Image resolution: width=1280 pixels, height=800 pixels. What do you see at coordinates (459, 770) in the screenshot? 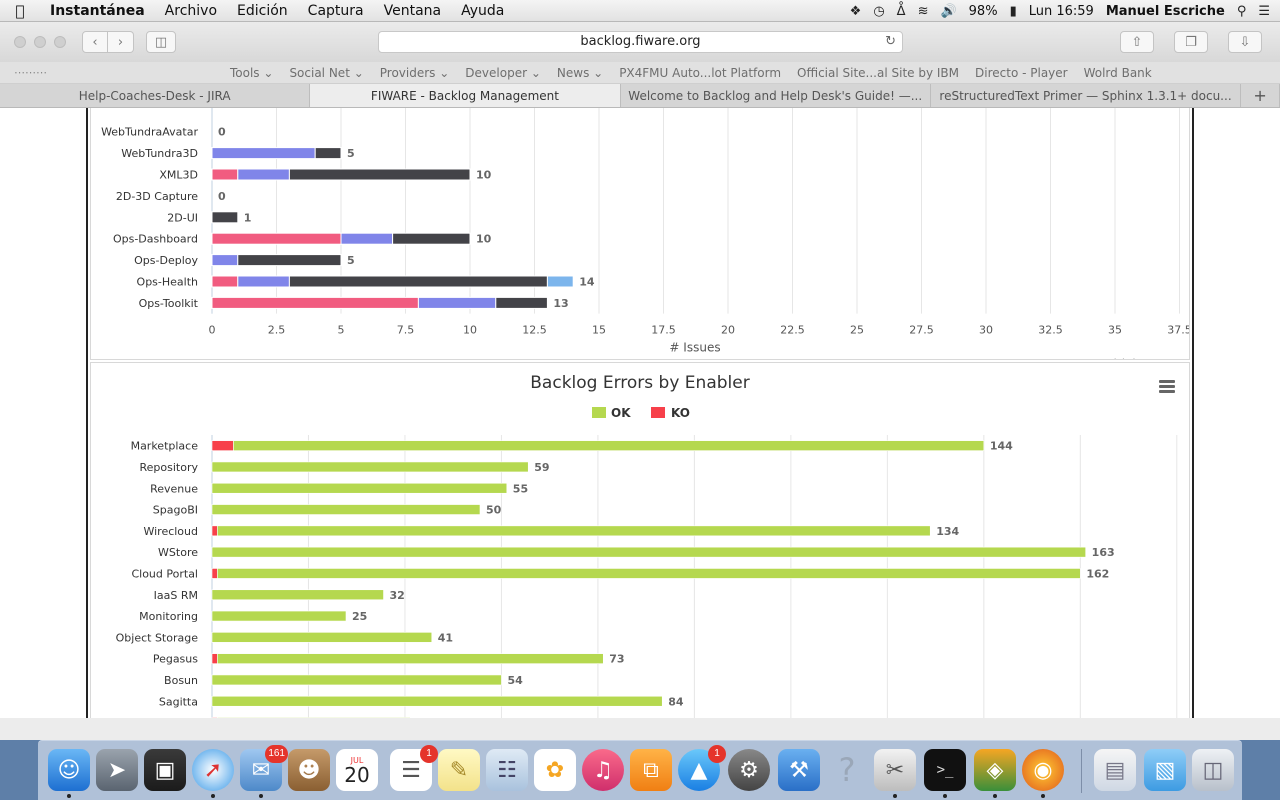
I see `notes-icon: ✎` at bounding box center [459, 770].